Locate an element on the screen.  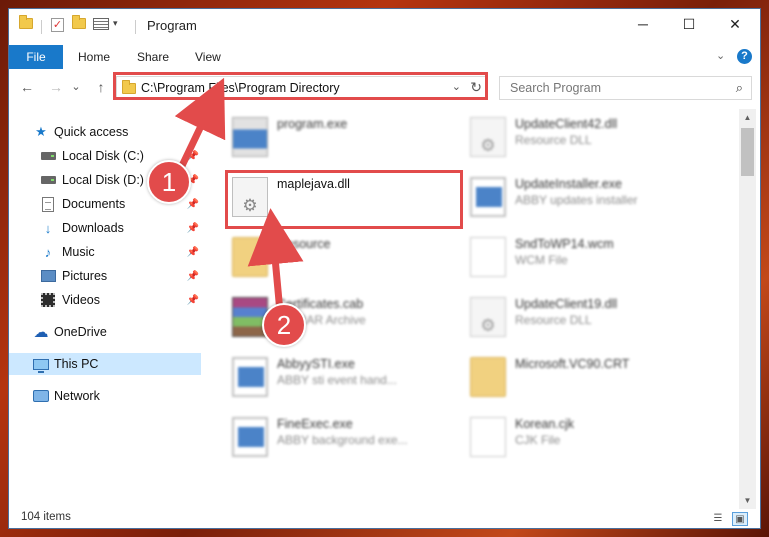
chevron-down-icon: ▾ is located at coordinates (115, 23).